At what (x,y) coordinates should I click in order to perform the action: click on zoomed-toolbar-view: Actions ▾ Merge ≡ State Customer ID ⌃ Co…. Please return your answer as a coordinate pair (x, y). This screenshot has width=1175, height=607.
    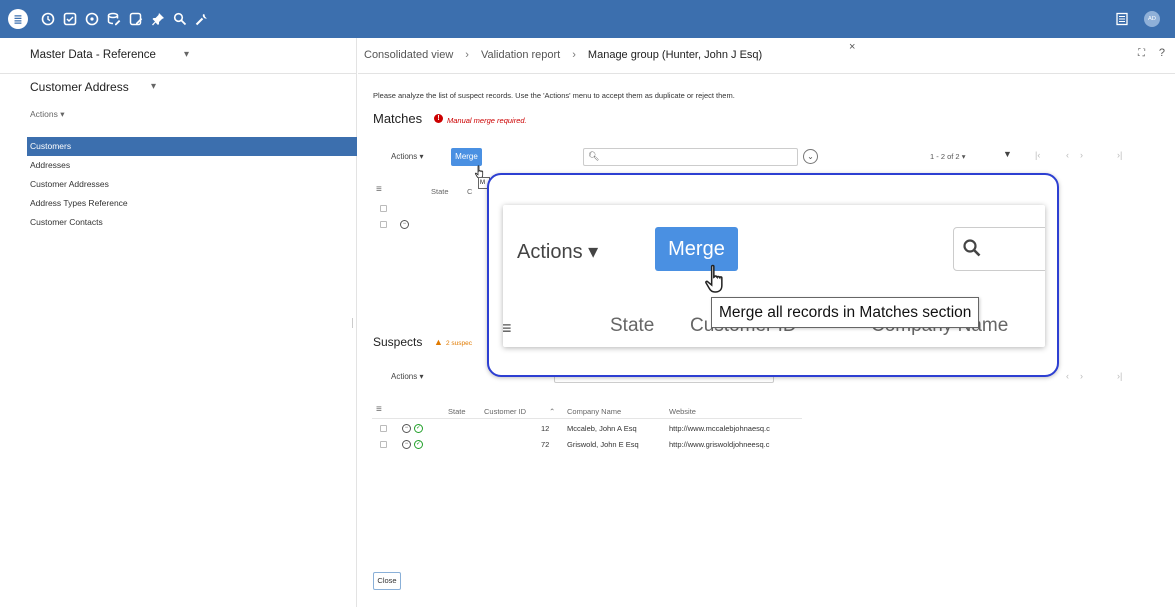
    Looking at the image, I should click on (774, 276).